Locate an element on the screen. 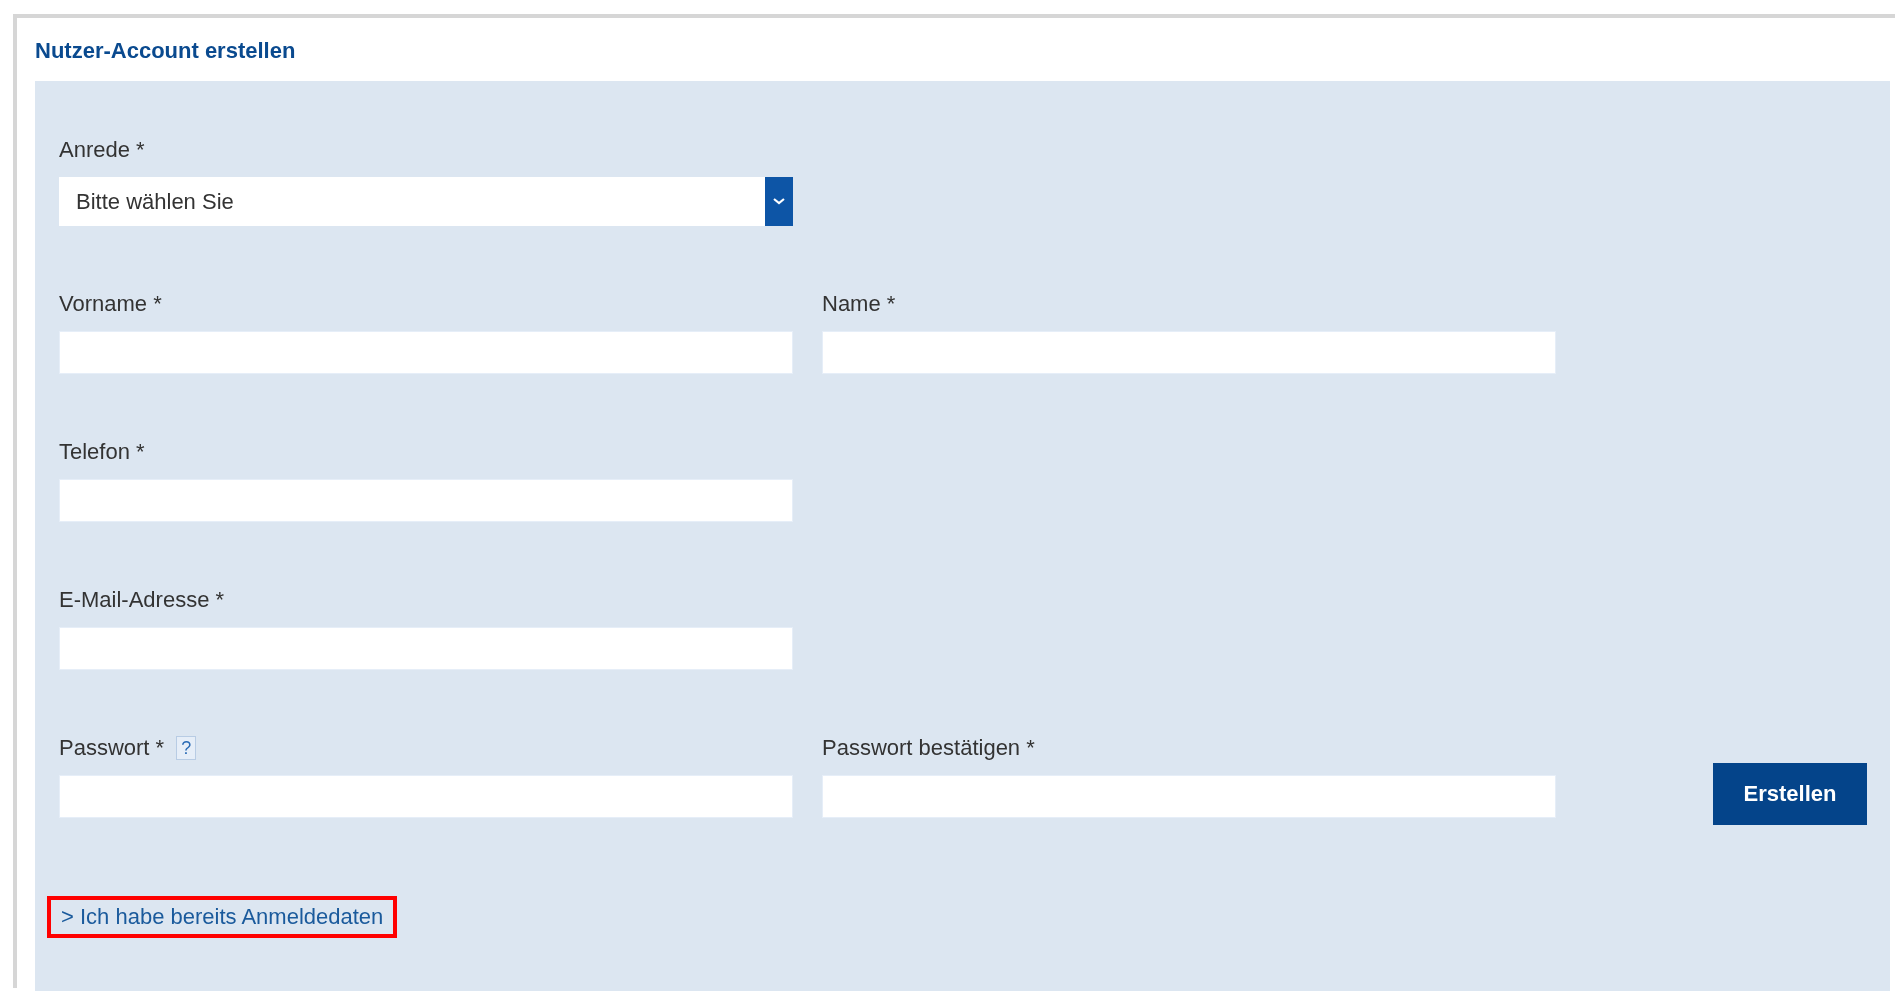 The image size is (1895, 992). select-field: Bitte wählen Sie is located at coordinates (426, 201).